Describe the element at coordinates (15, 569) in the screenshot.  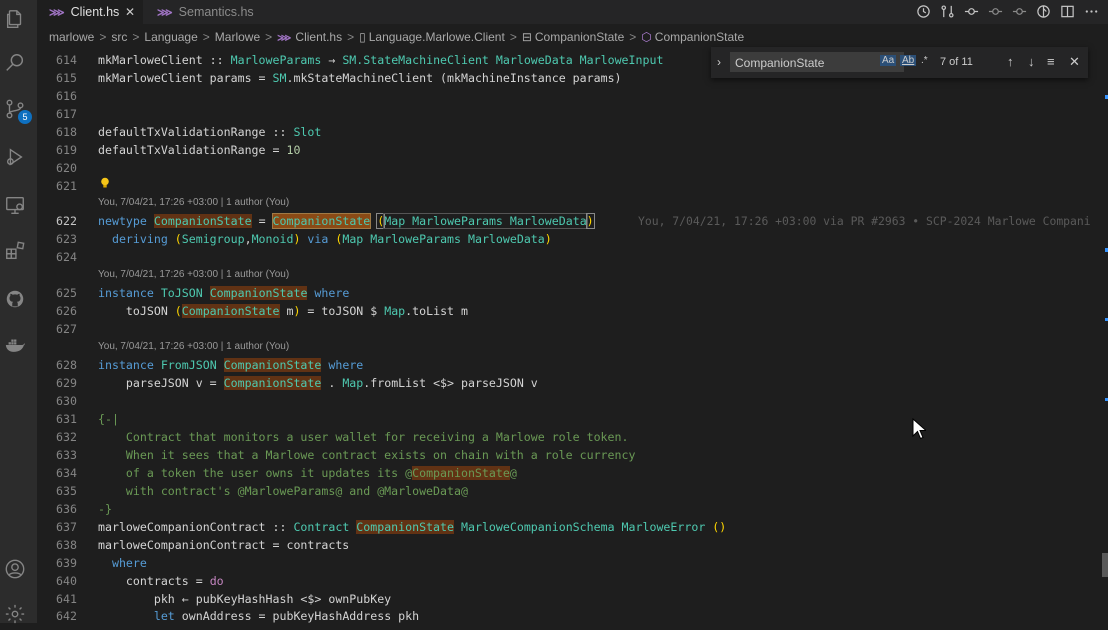
I see `account-icon` at that location.